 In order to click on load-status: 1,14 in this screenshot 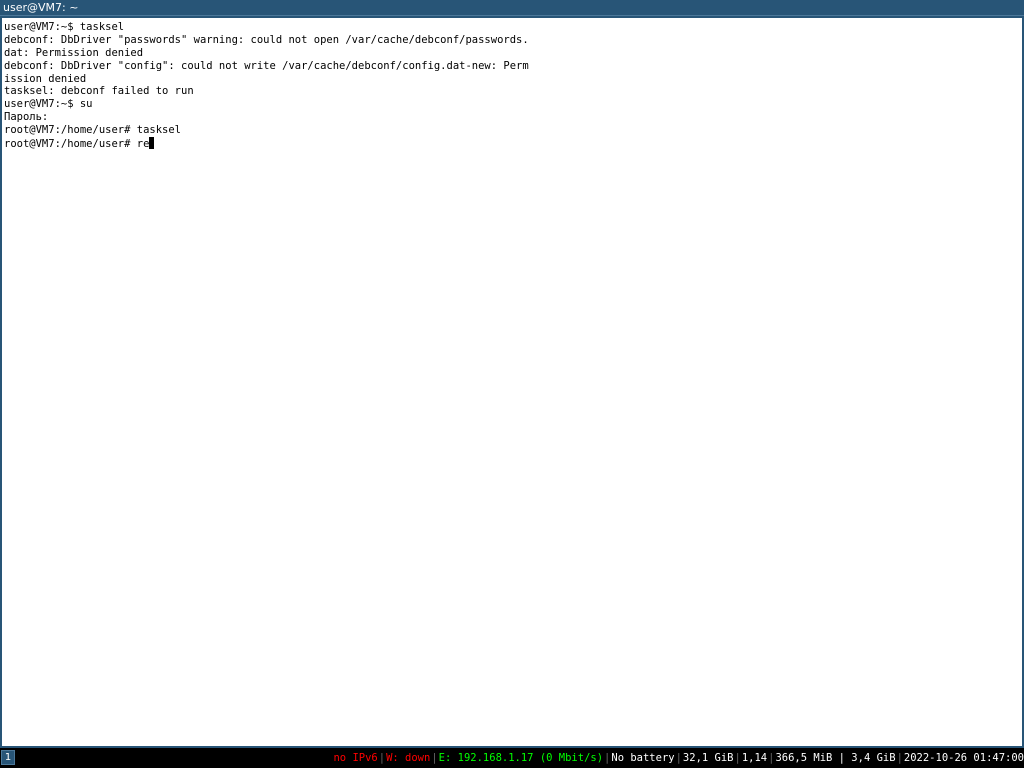, I will do `click(754, 758)`.